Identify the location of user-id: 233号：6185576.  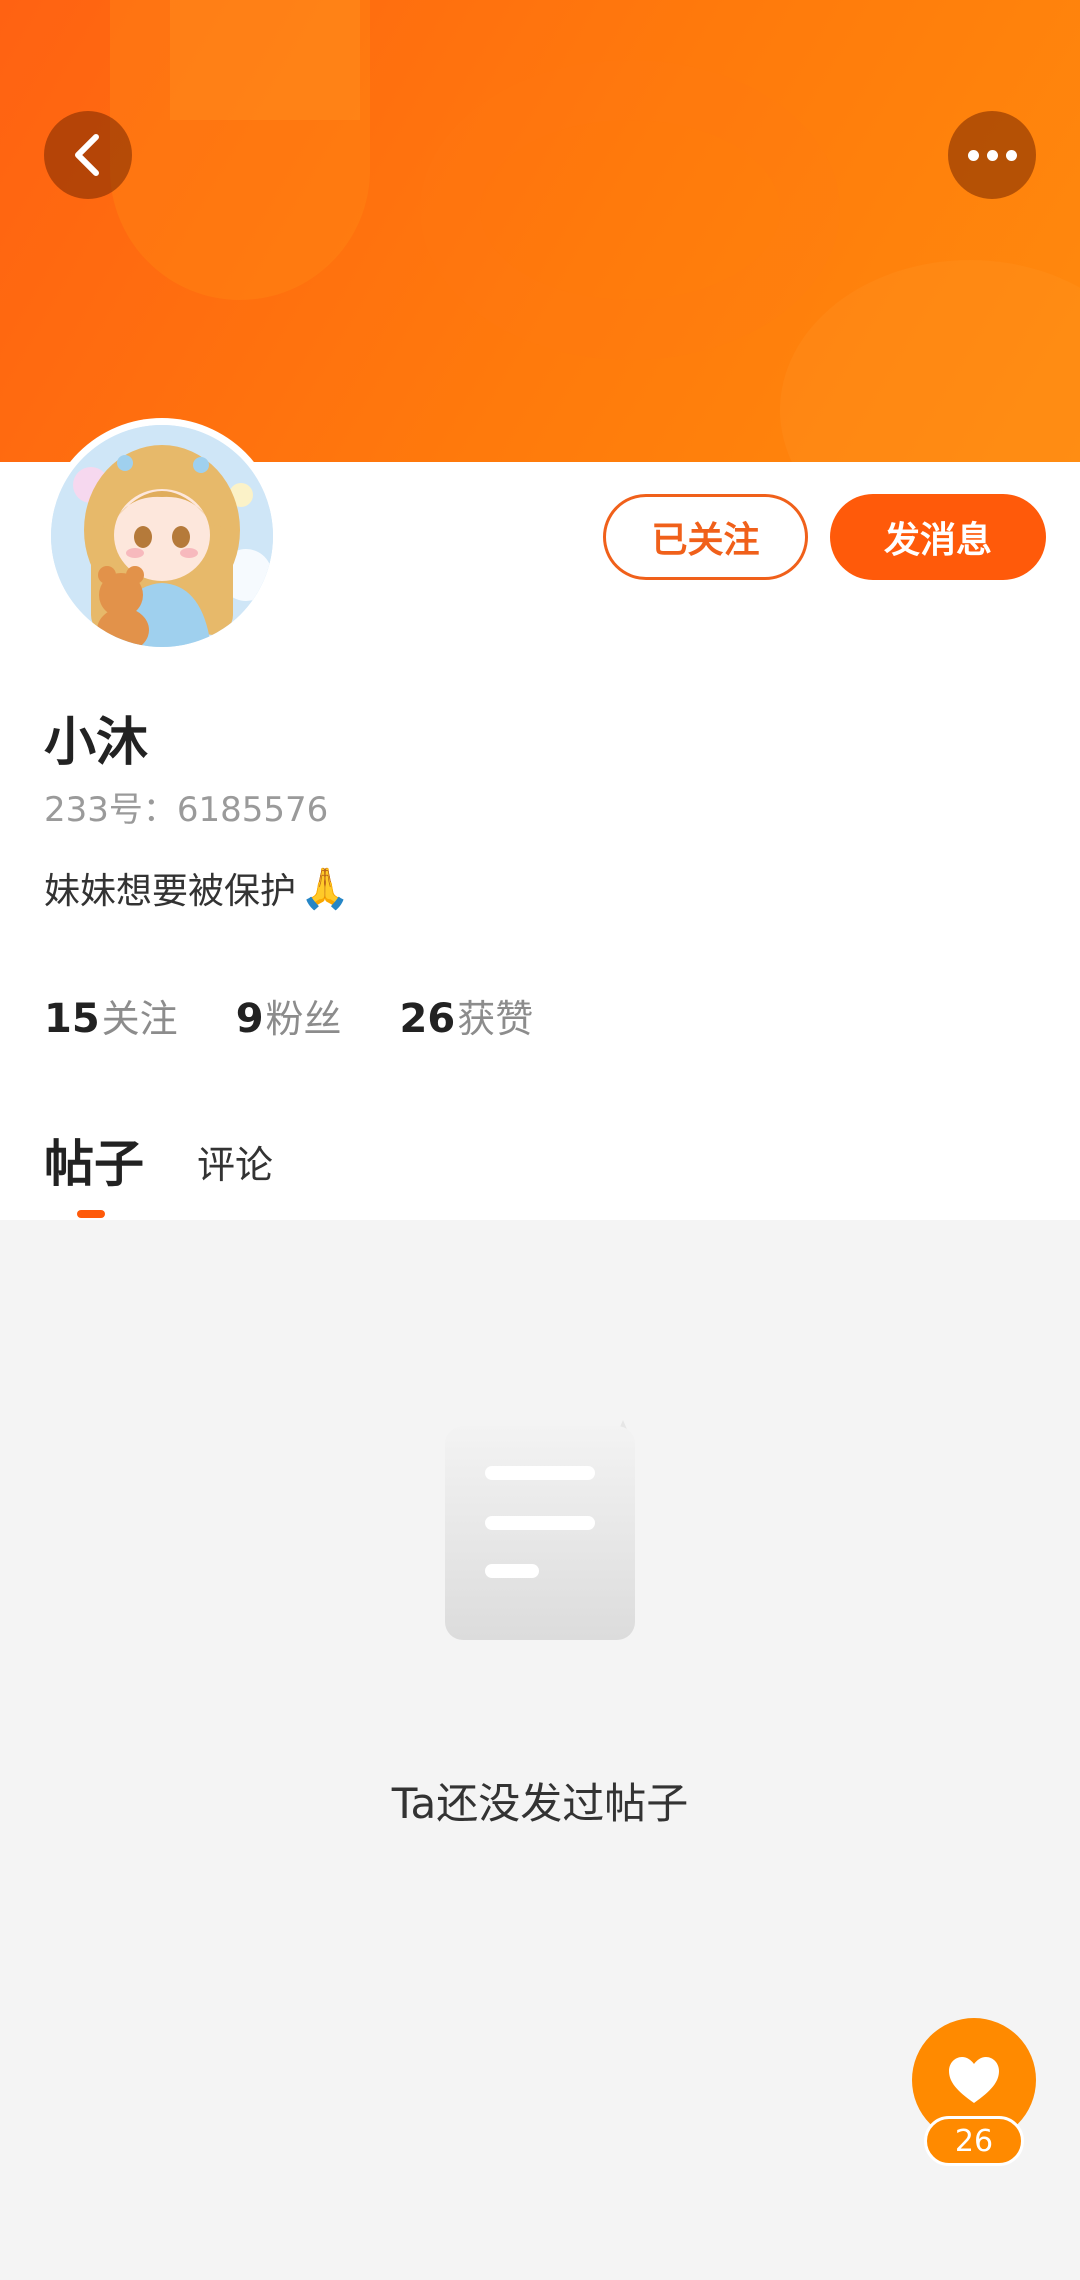
(186, 810).